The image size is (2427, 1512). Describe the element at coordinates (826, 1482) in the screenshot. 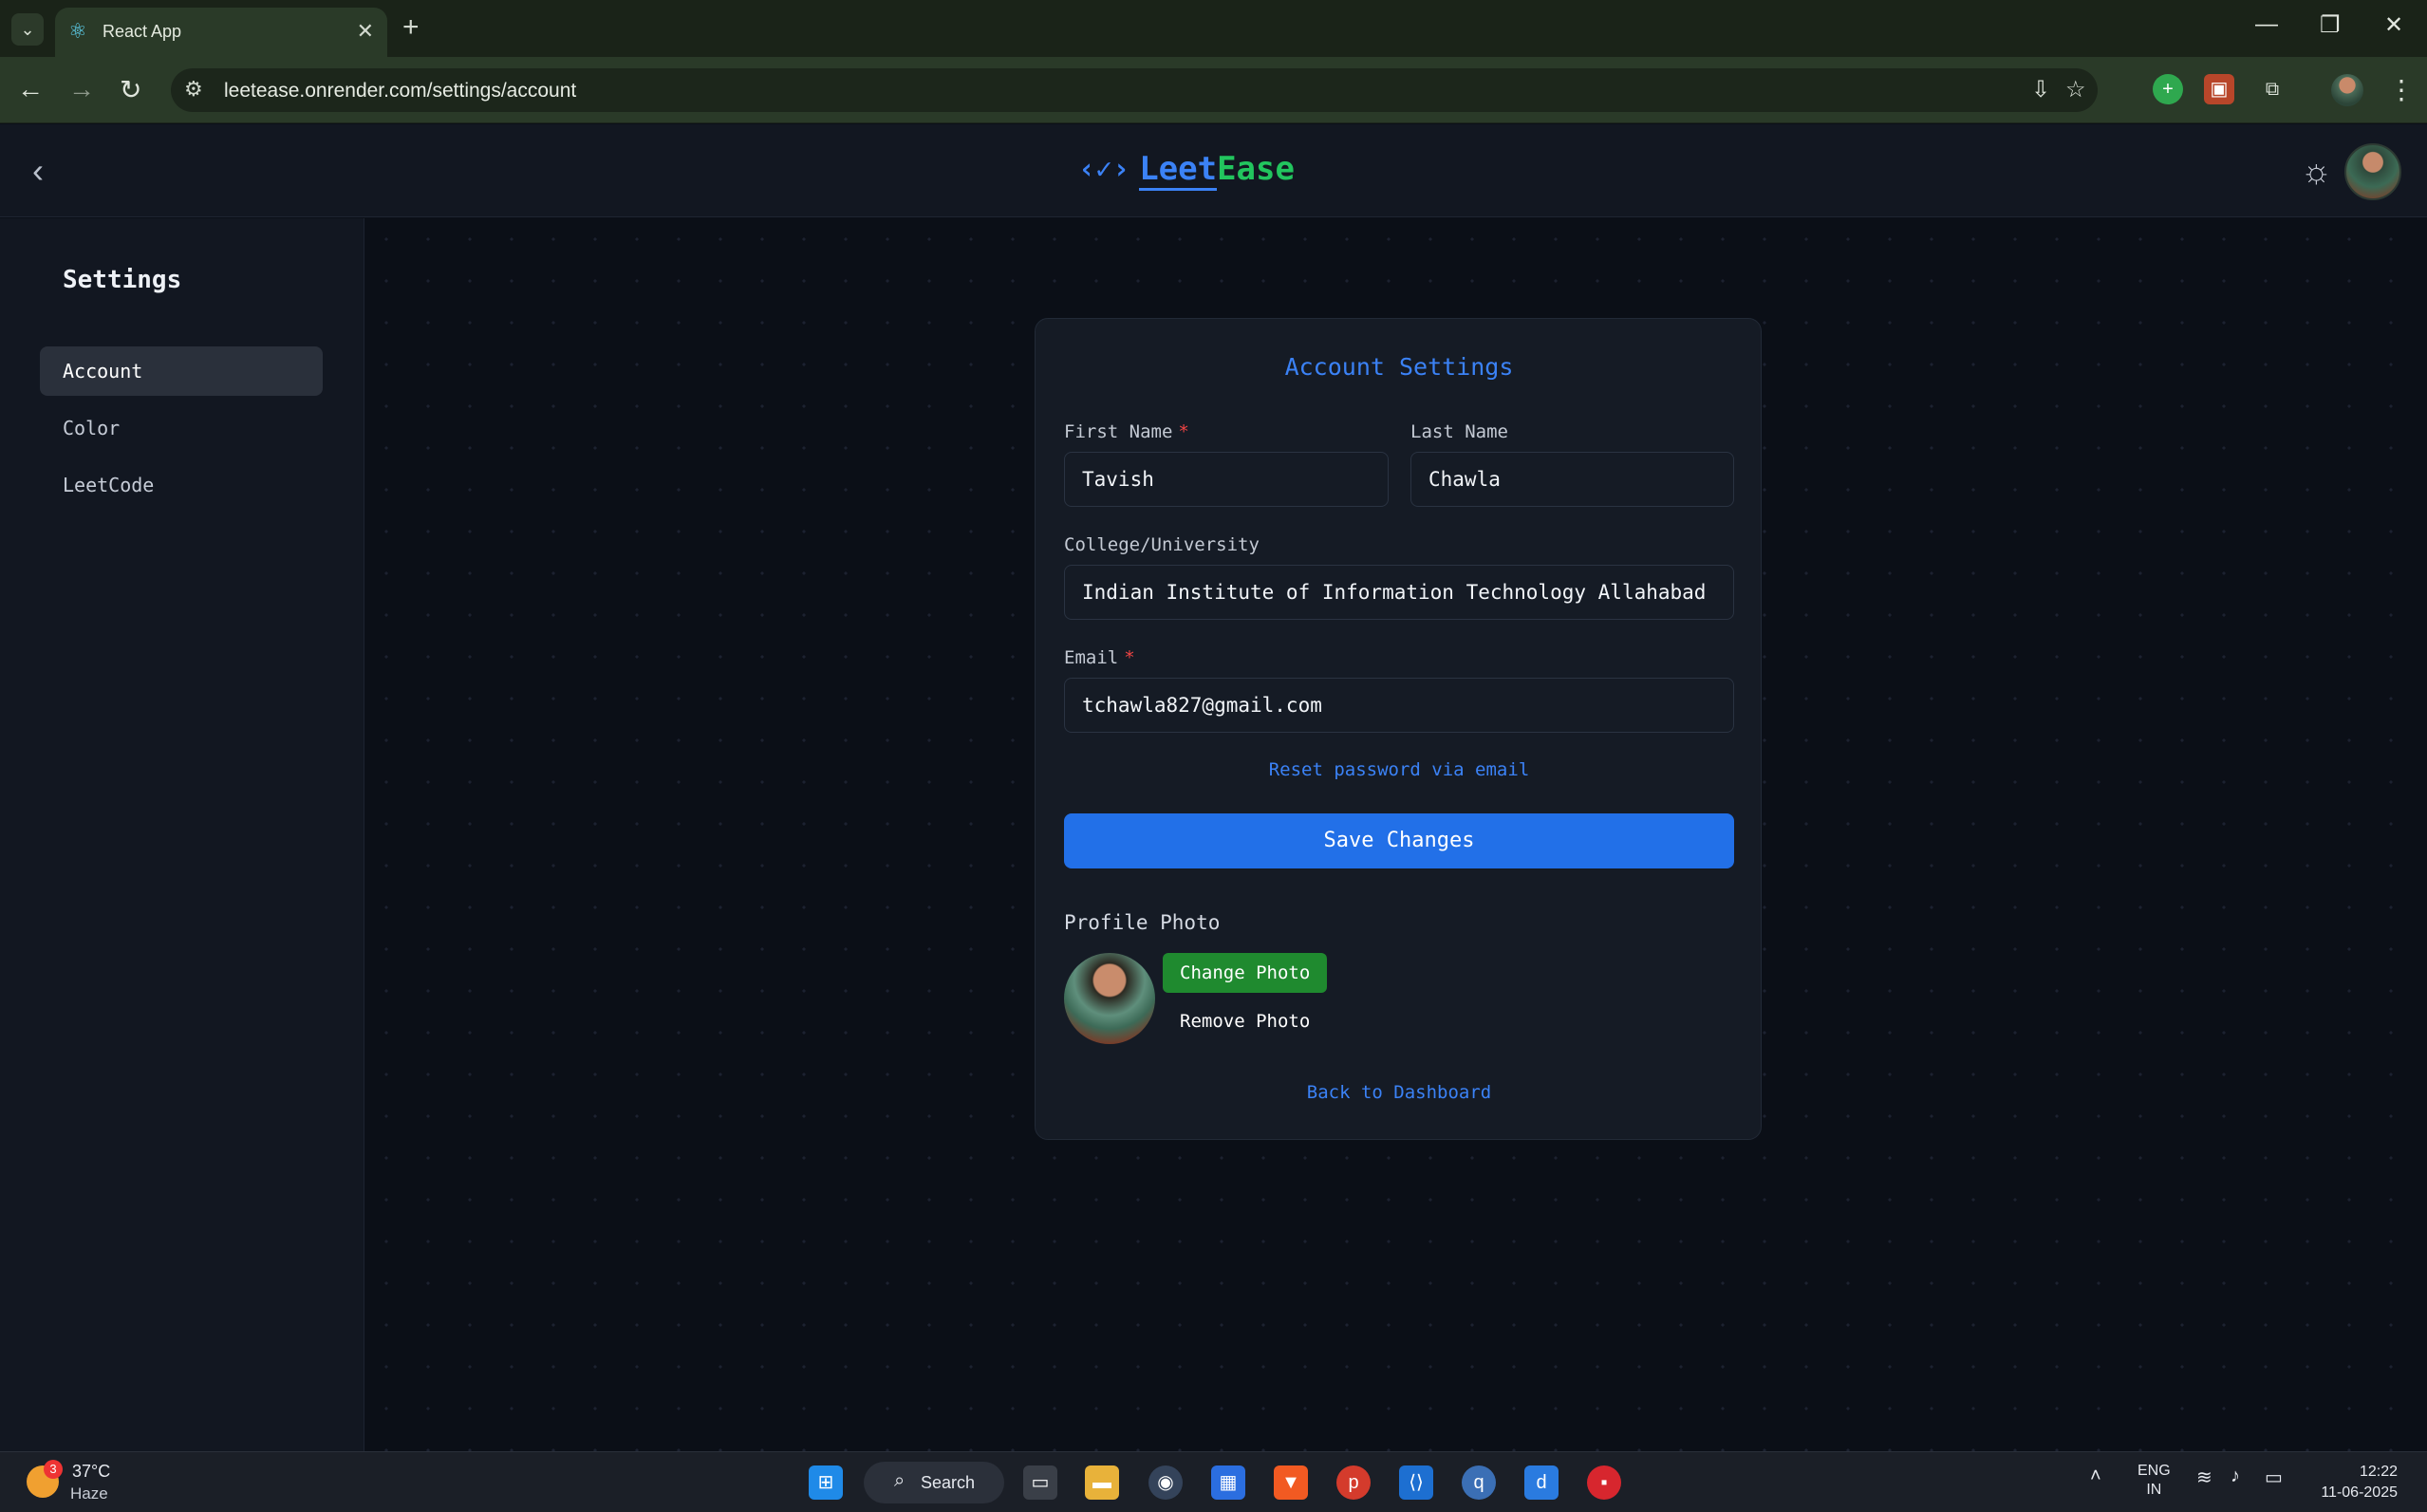

I see `windows-start-icon: ⊞` at that location.